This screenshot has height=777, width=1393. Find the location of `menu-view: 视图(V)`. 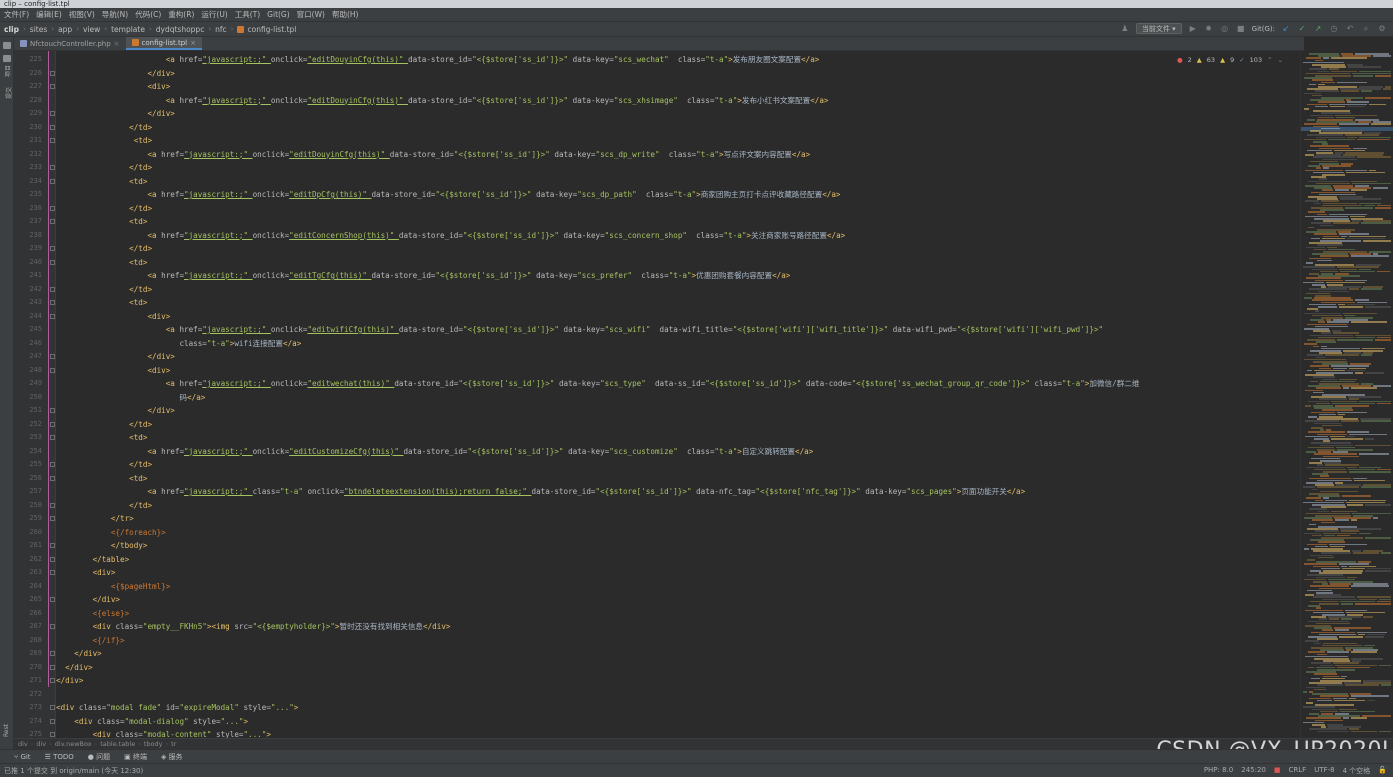

menu-view: 视图(V) is located at coordinates (82, 14).